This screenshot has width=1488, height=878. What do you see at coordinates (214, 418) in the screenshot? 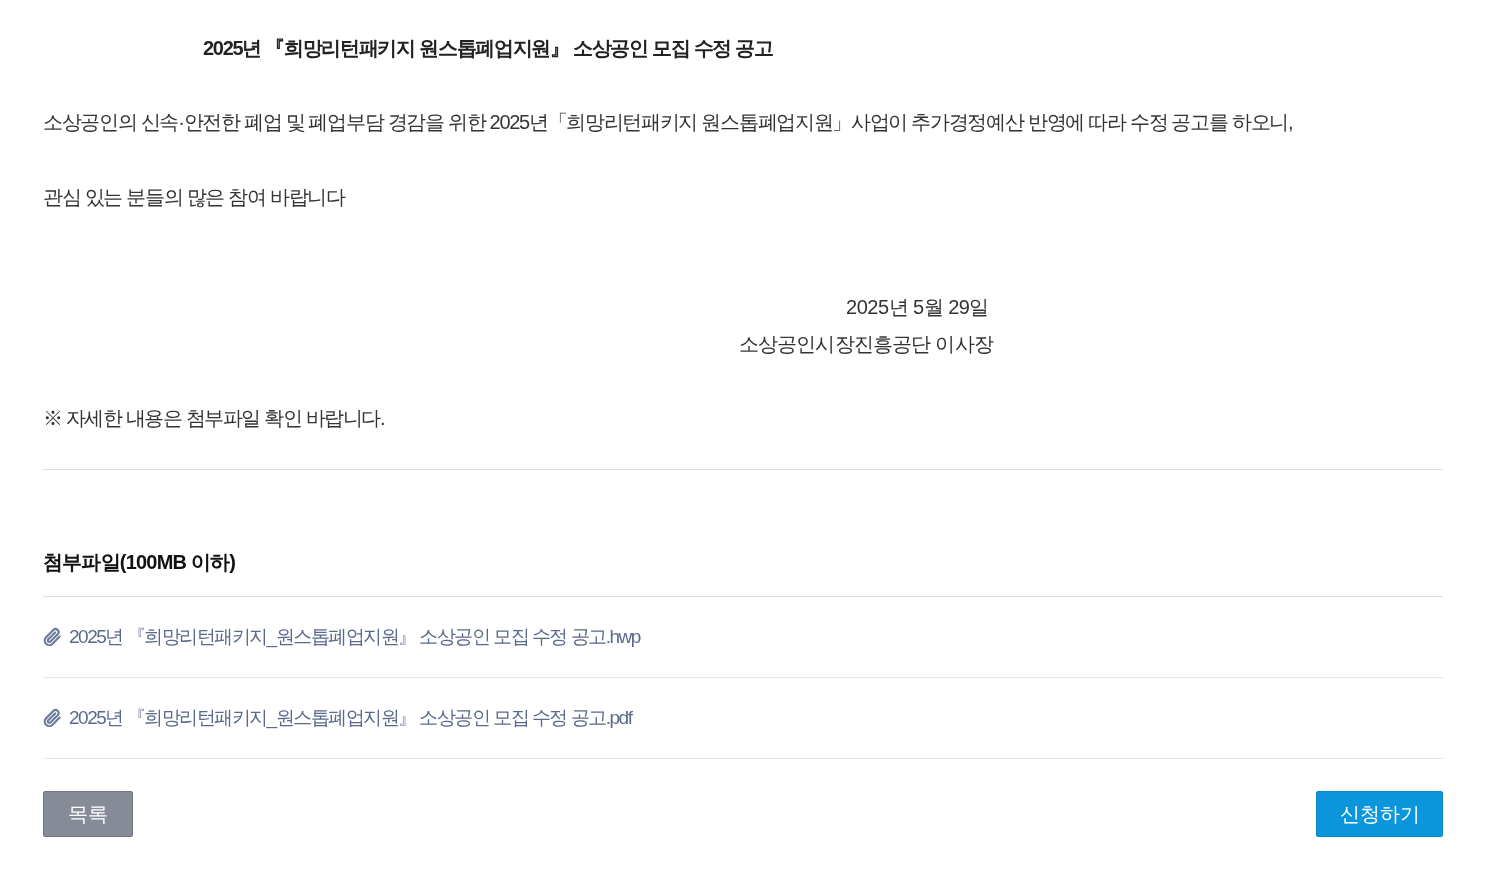
I see `notice-note: ※ 자세한 내용은 첨부파일 확인 바랍니다.` at bounding box center [214, 418].